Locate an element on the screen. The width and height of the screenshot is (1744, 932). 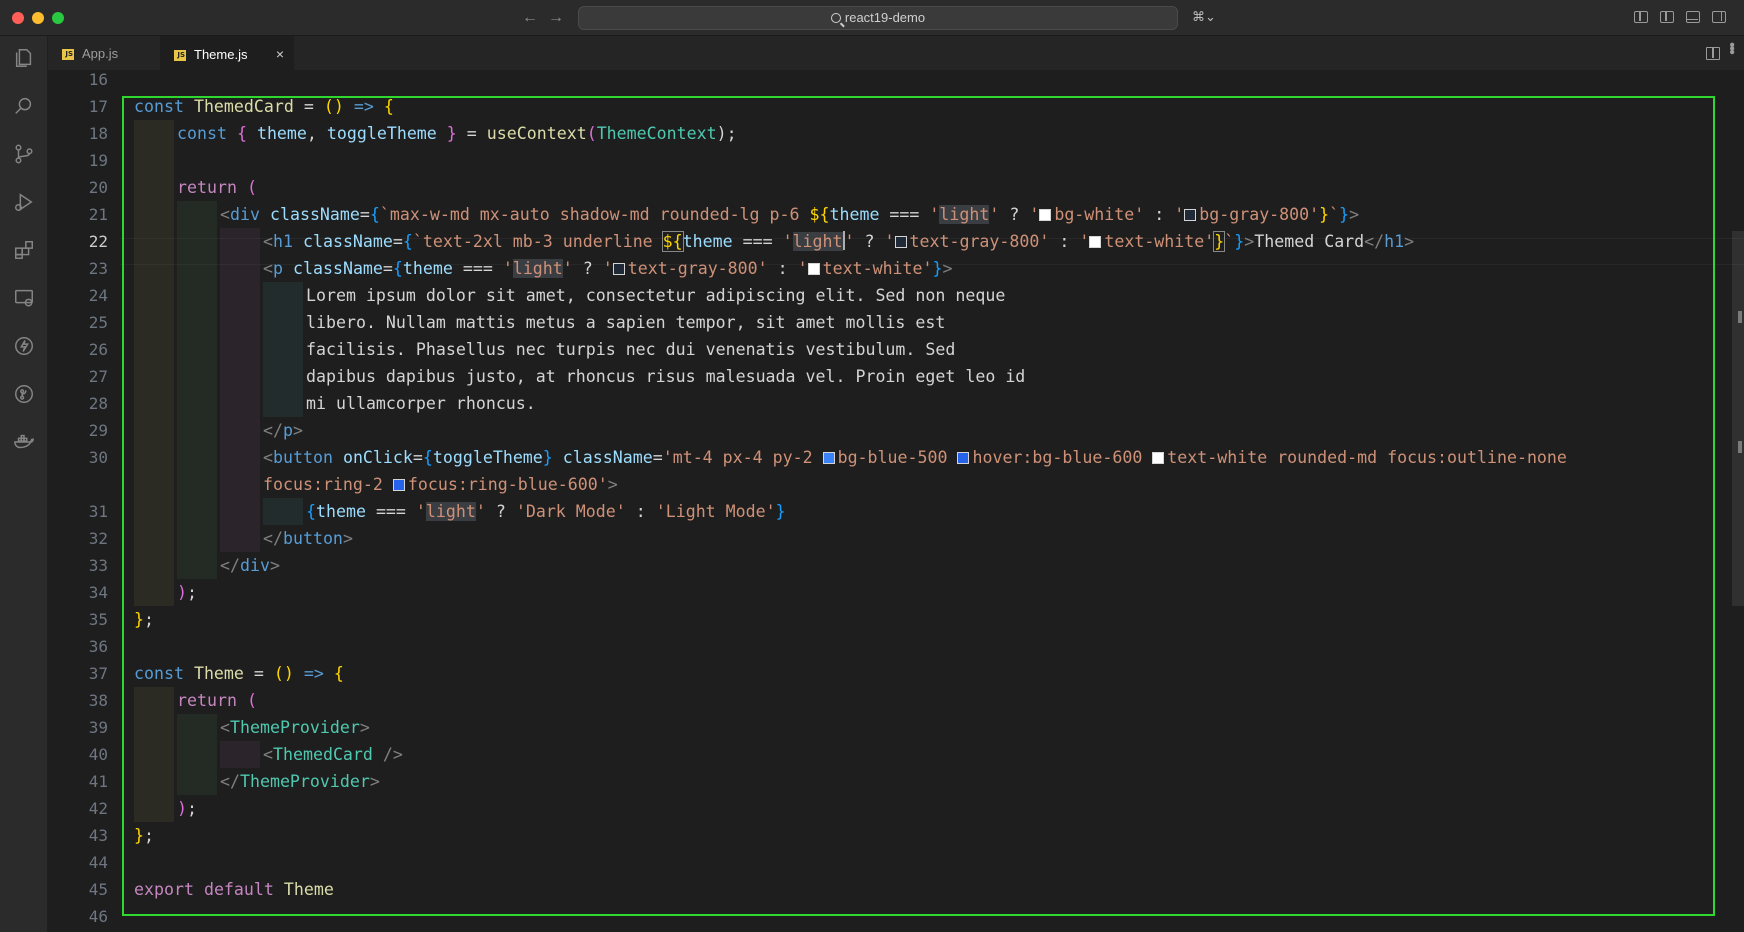
tab-app-js: JS App.js is located at coordinates (104, 53).